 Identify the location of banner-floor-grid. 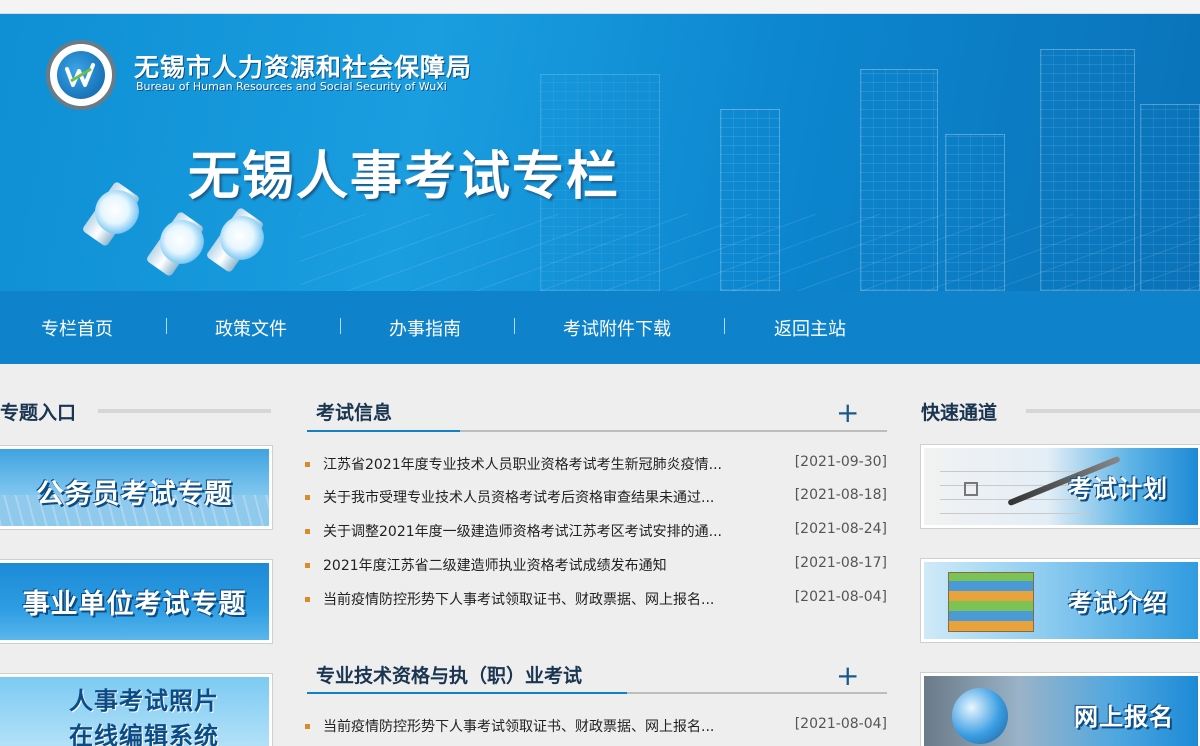
(750, 252).